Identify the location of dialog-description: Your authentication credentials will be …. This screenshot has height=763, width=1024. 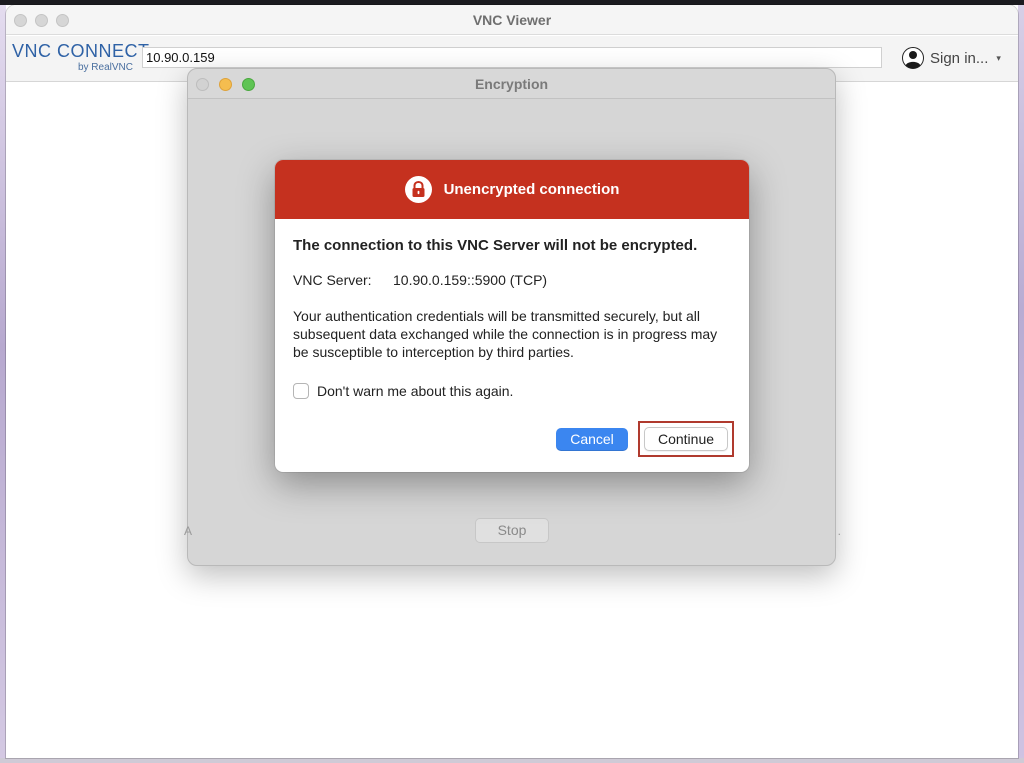
(505, 334).